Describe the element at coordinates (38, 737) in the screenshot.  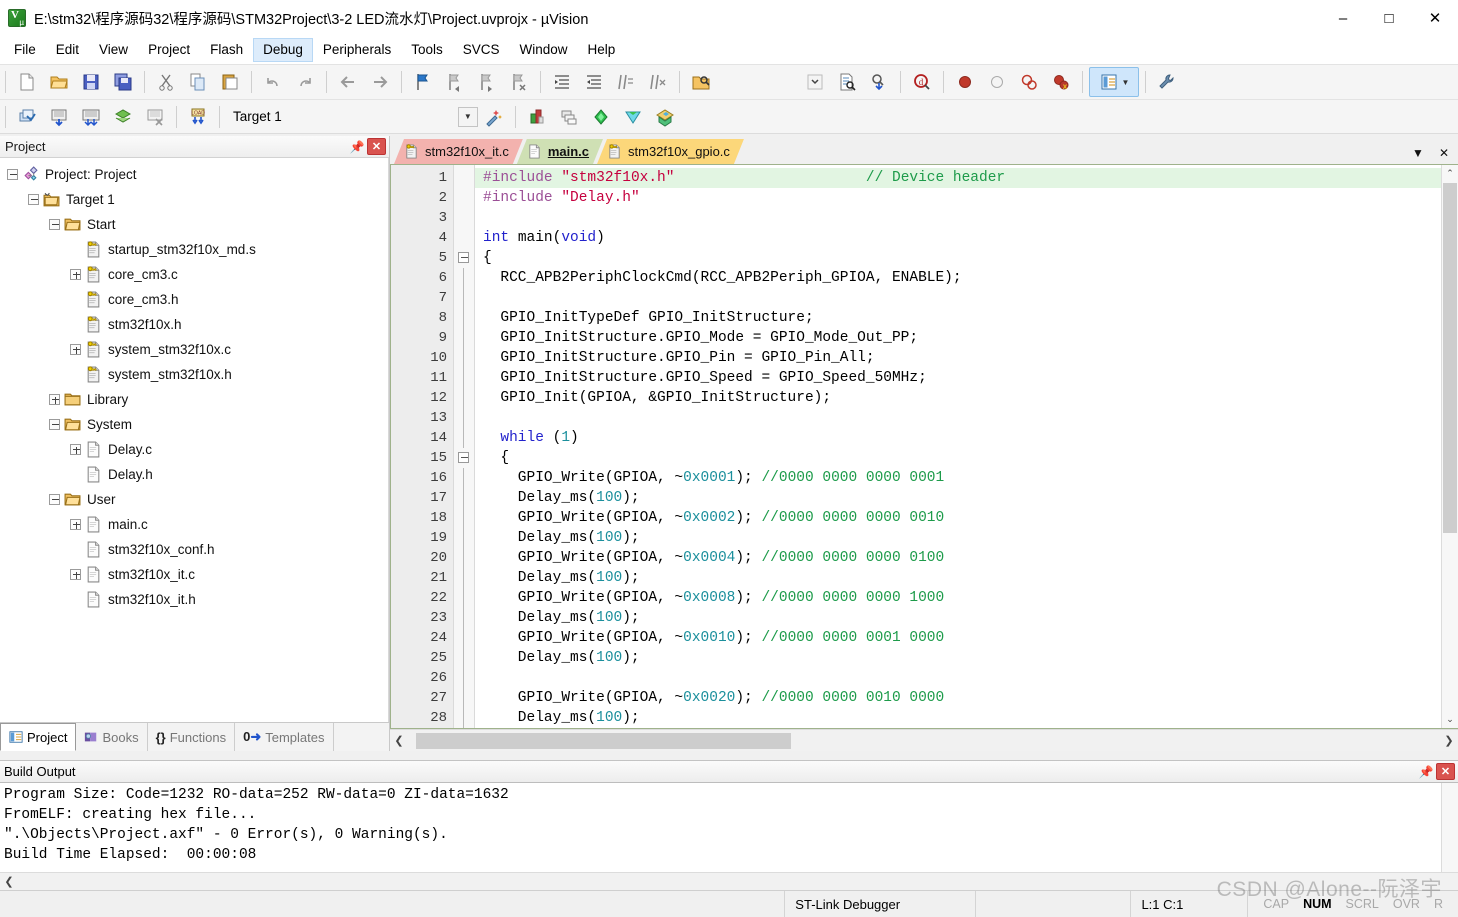
I see `tab-project: Project` at that location.